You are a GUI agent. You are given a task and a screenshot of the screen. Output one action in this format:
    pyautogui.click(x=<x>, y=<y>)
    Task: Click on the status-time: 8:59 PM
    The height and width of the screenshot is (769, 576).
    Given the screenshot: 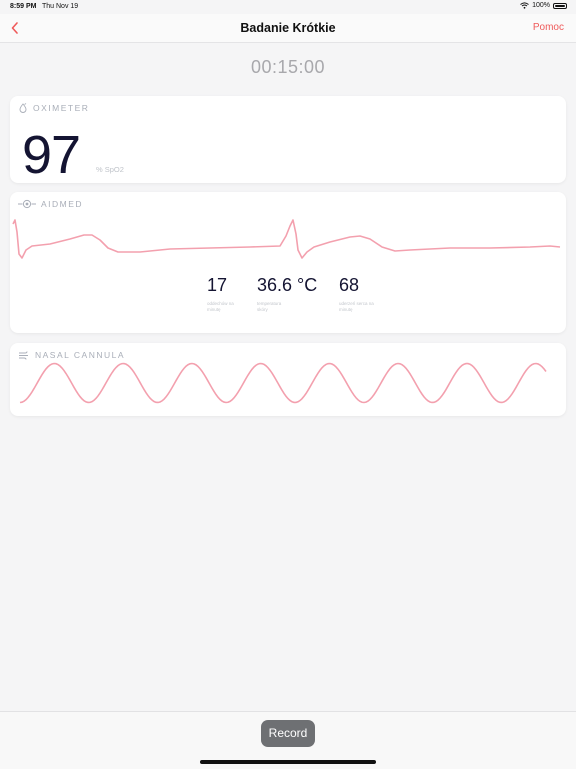 What is the action you would take?
    pyautogui.click(x=23, y=6)
    